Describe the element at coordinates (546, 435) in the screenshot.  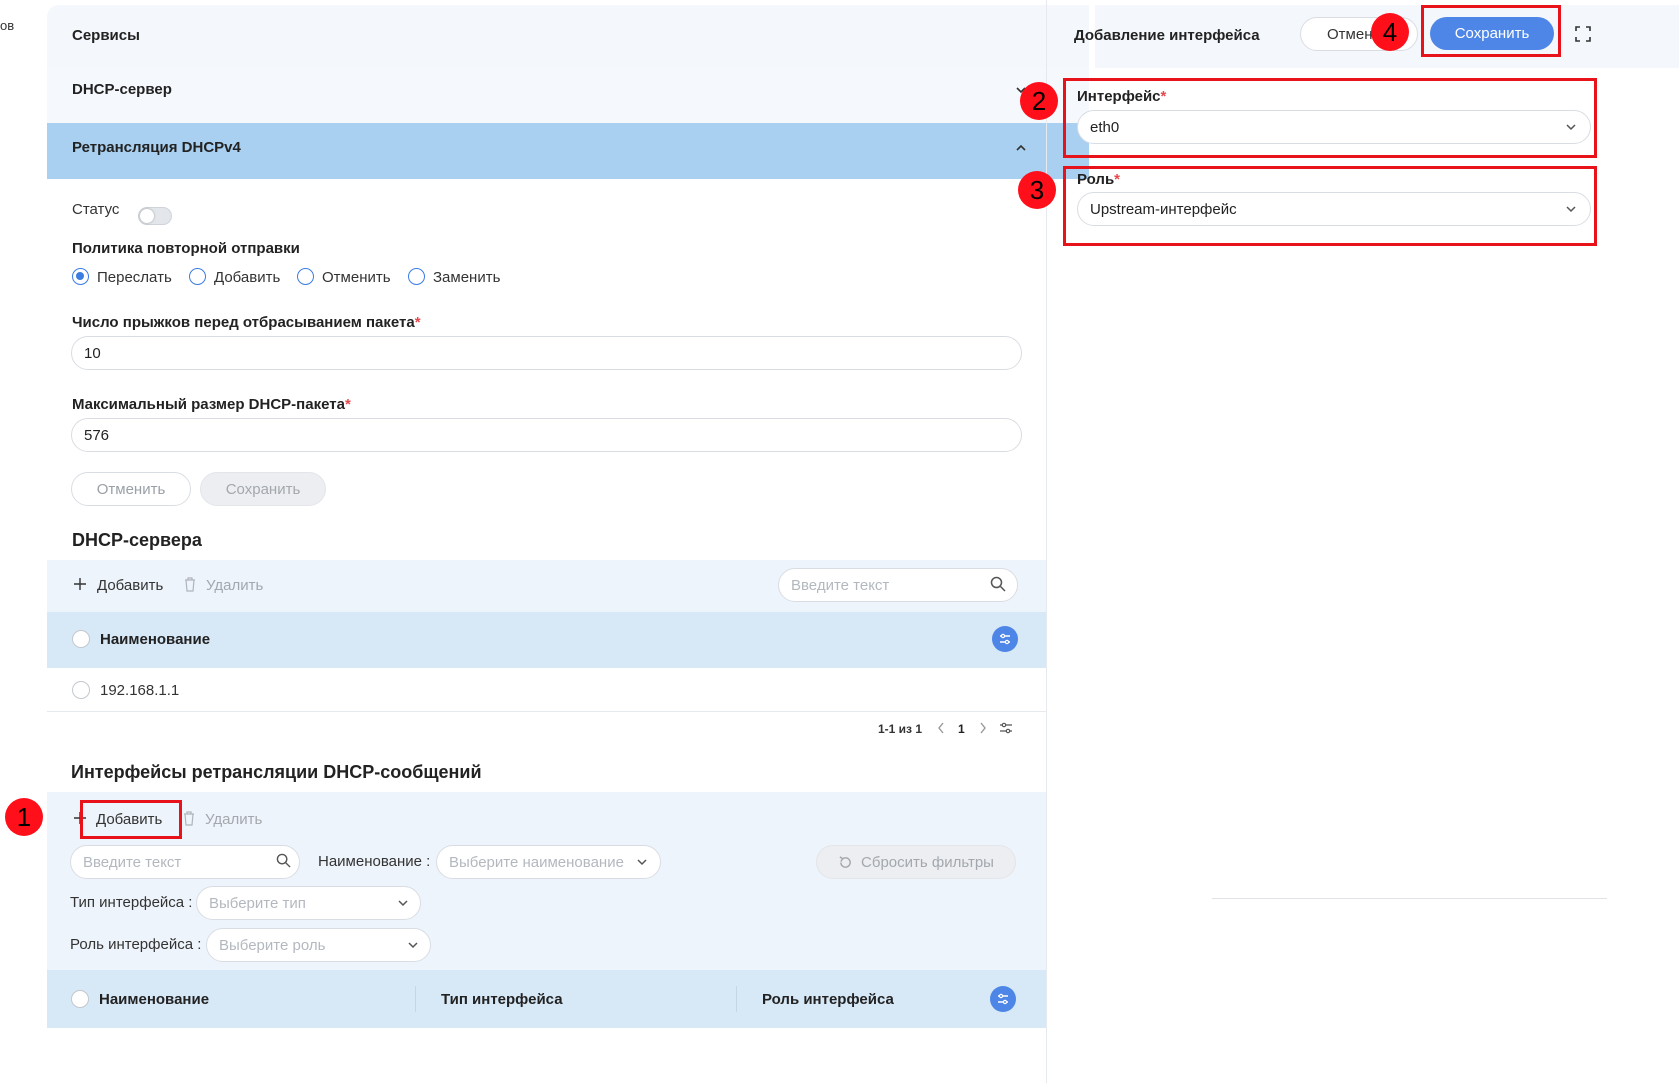
I see `max-size-input: 576` at that location.